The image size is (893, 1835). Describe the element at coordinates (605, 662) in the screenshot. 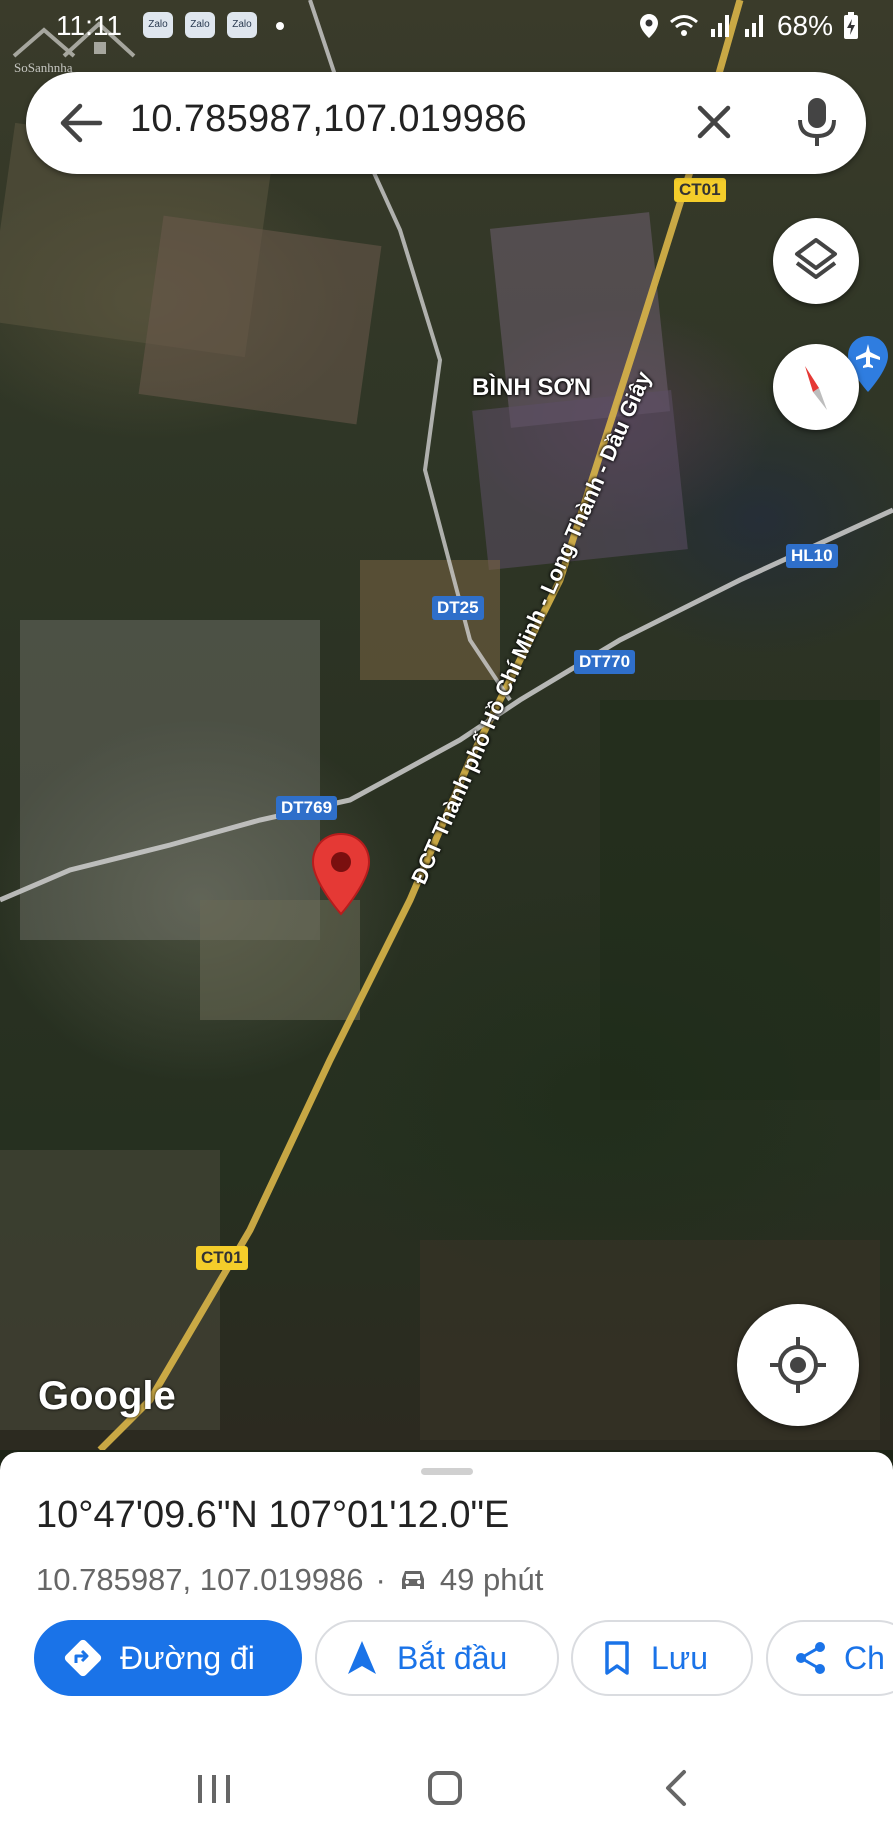

I see `dt770-shield: DT770` at that location.